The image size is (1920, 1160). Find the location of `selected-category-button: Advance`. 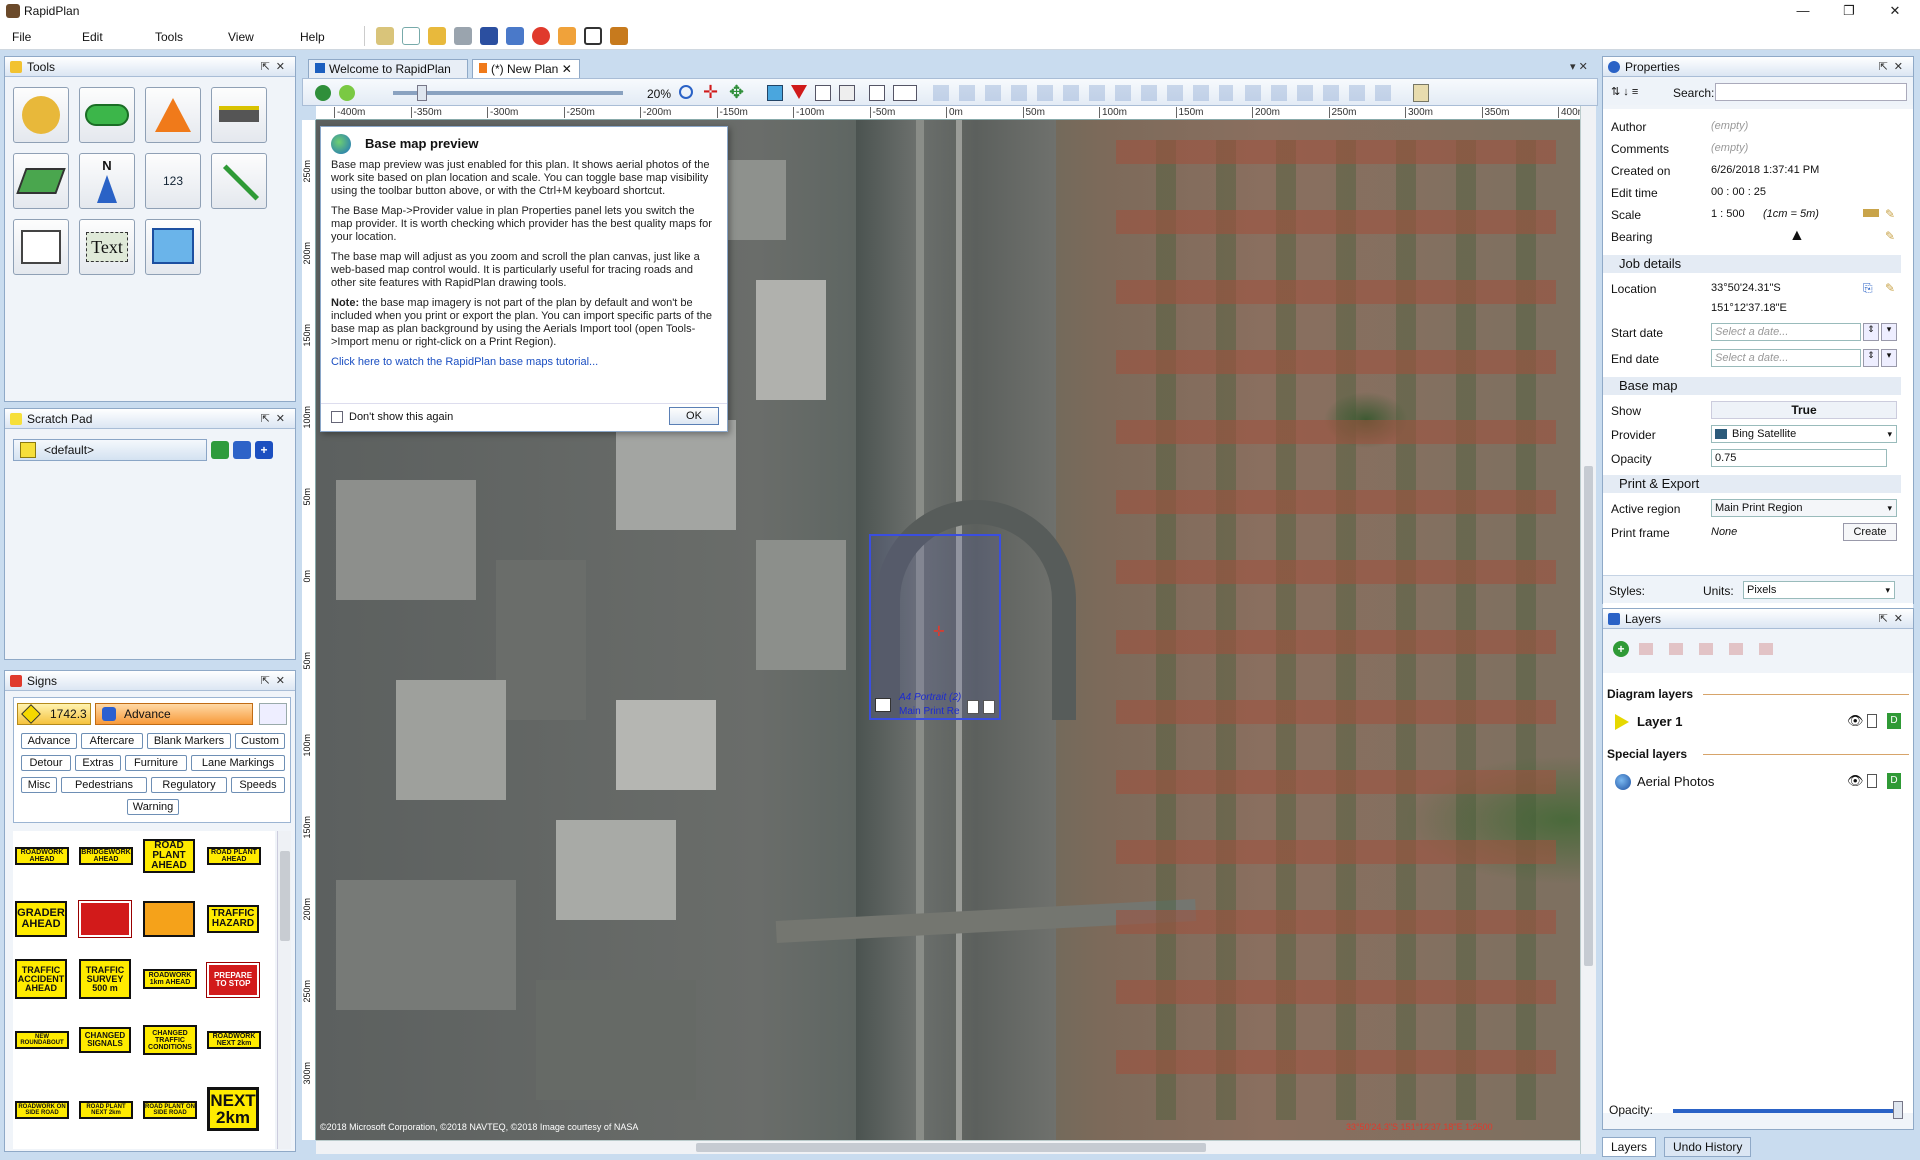

selected-category-button: Advance is located at coordinates (174, 714).